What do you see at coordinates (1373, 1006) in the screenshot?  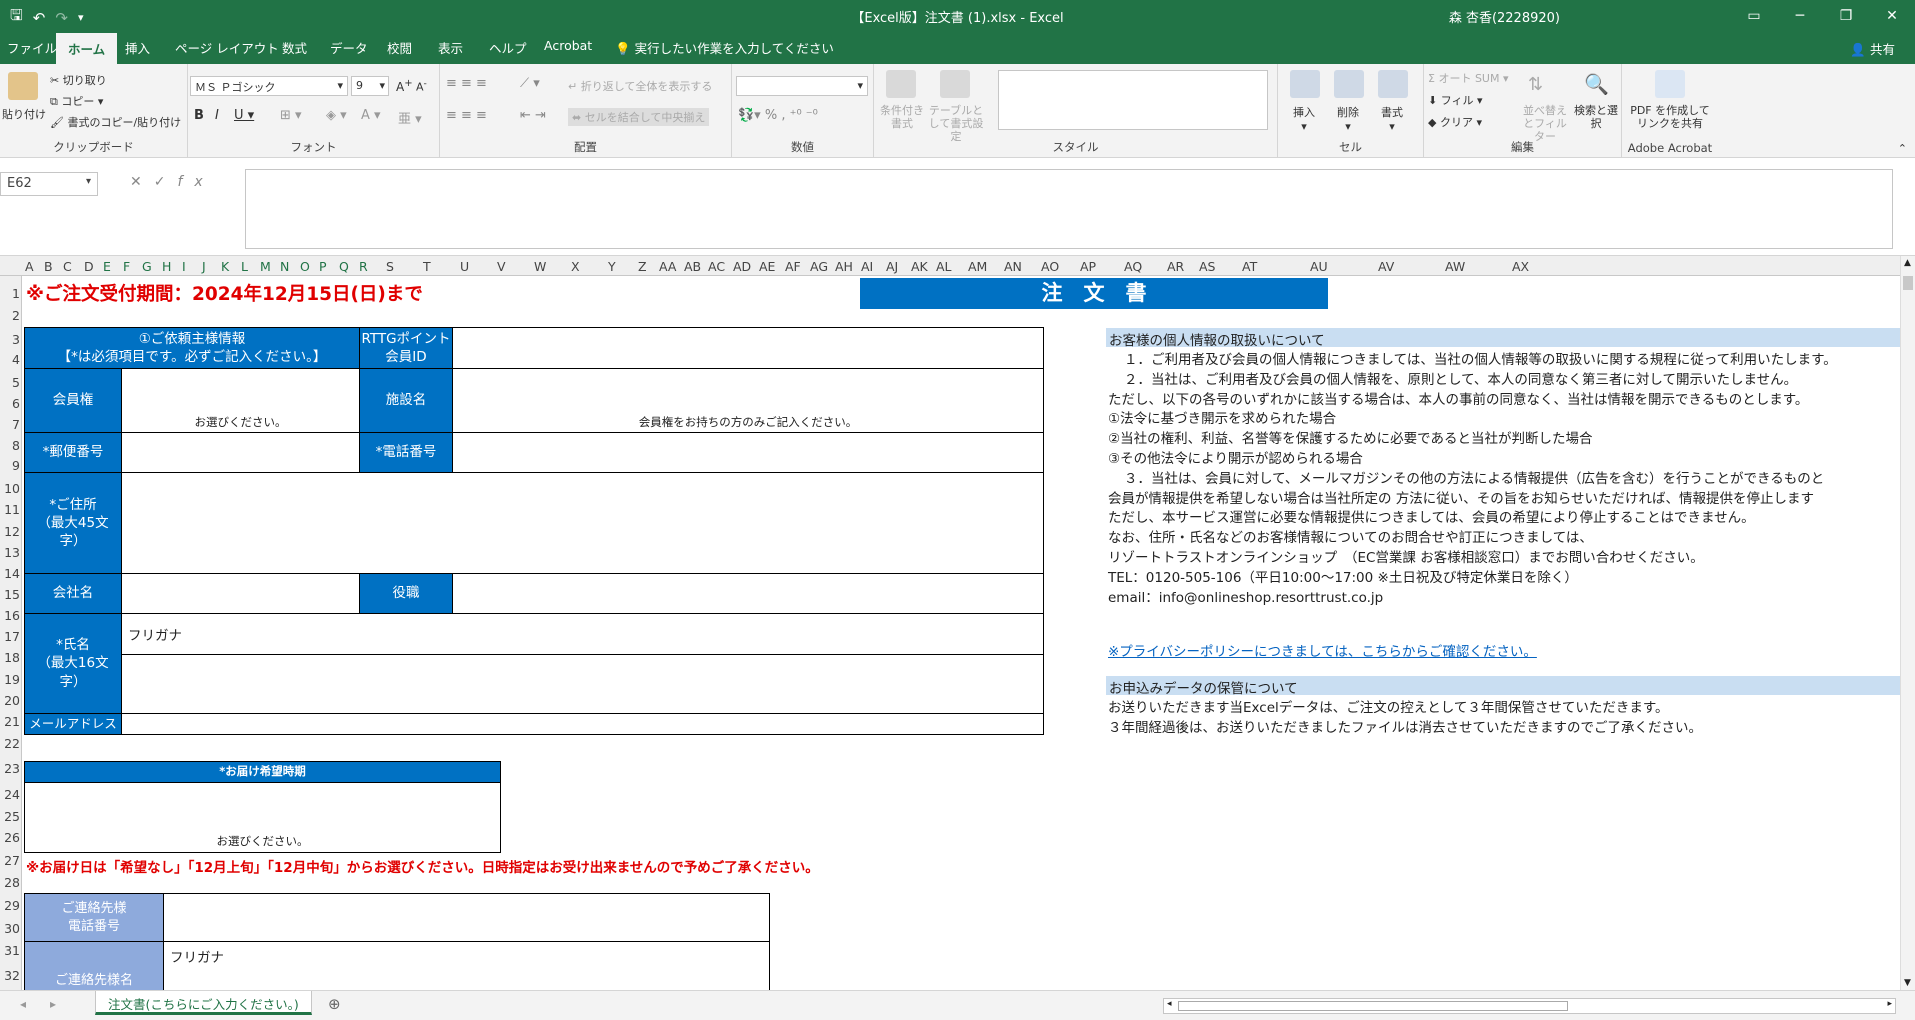 I see `hscroll-thumb` at bounding box center [1373, 1006].